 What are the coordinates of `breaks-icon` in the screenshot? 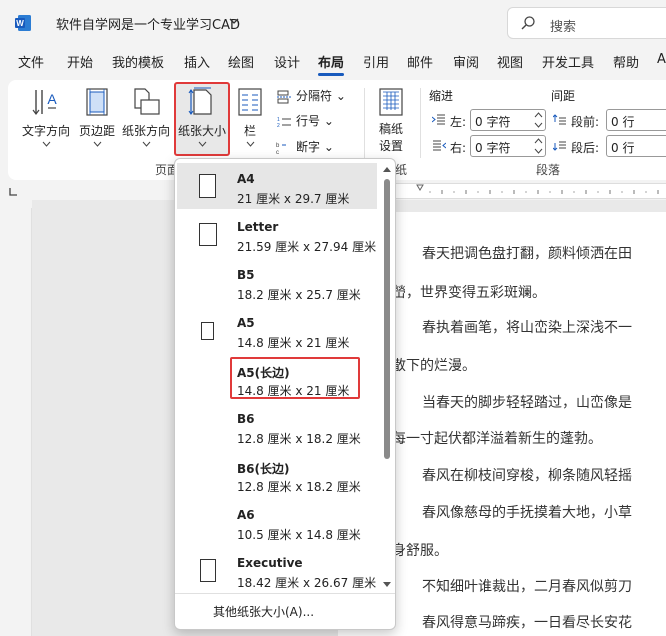 It's located at (284, 96).